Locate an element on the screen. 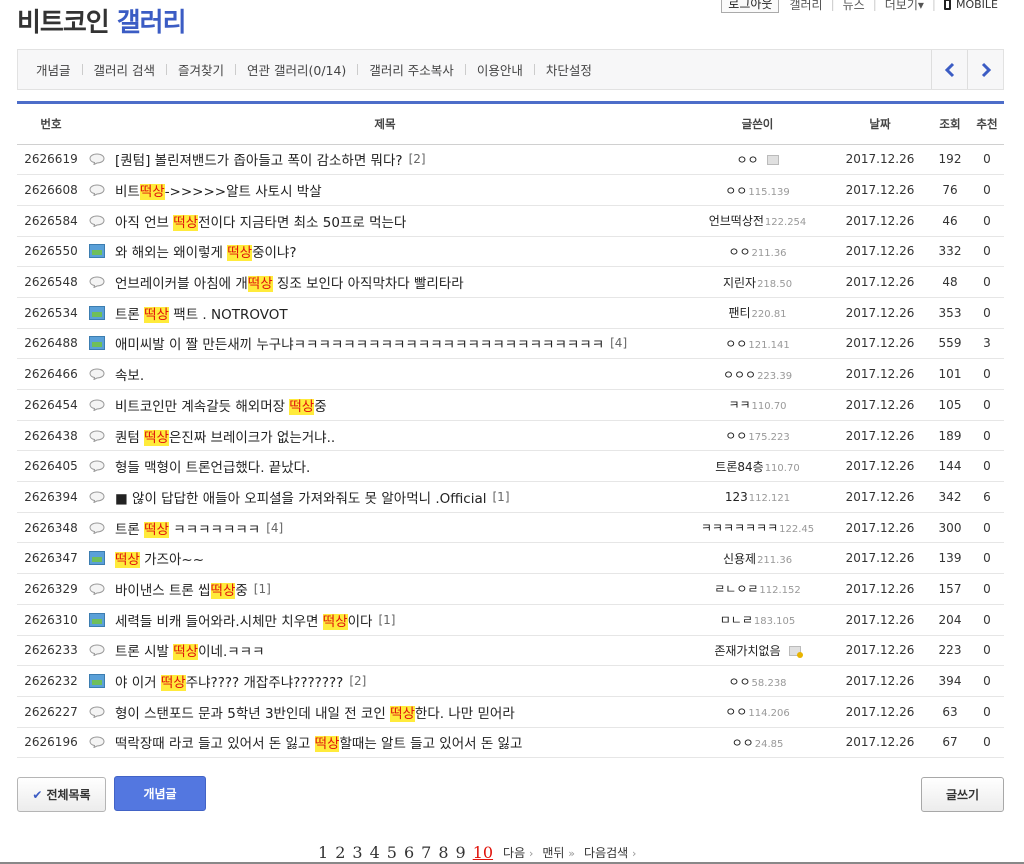 This screenshot has height=864, width=1024. post-title-link: 떡락장때 라코 들고 있어서 돈 잃고 떡상할때는 알트 들고 있어서 돈 잃고 is located at coordinates (318, 742).